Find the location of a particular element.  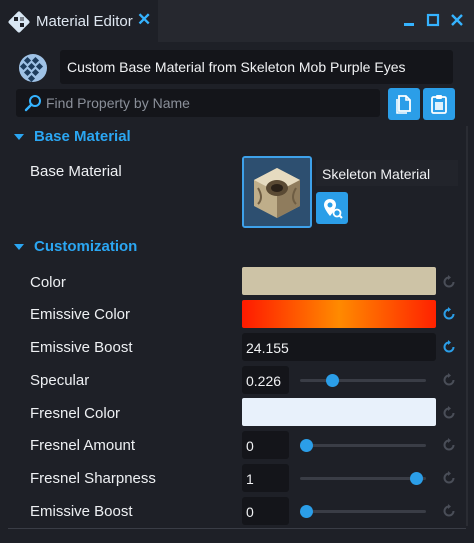

close-icon: ✕ is located at coordinates (144, 20).